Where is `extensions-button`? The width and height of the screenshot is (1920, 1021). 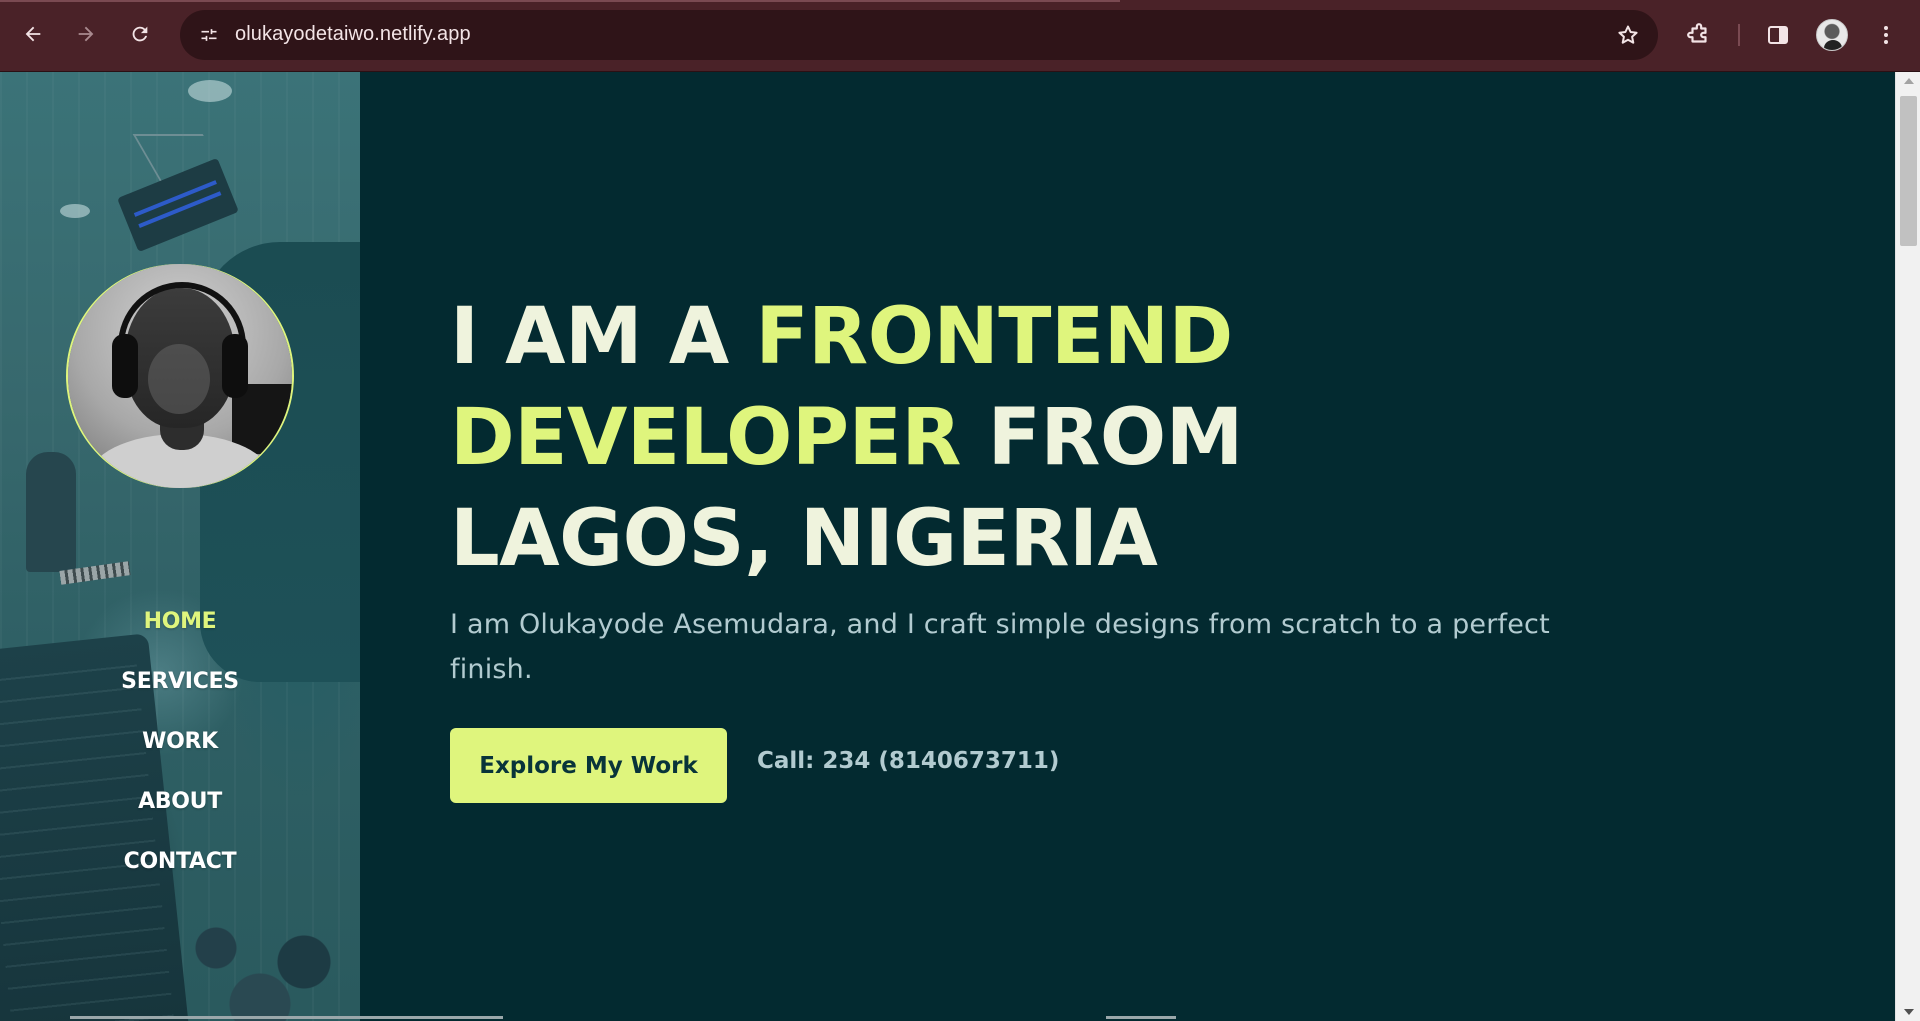
extensions-button is located at coordinates (1699, 35).